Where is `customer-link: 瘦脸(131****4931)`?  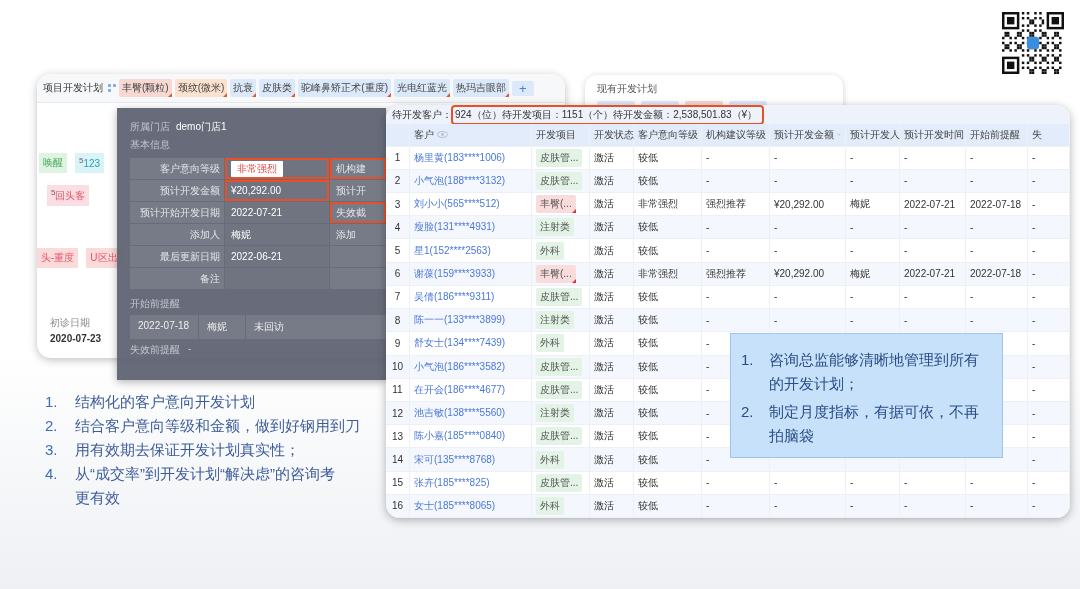 customer-link: 瘦脸(131****4931) is located at coordinates (455, 227).